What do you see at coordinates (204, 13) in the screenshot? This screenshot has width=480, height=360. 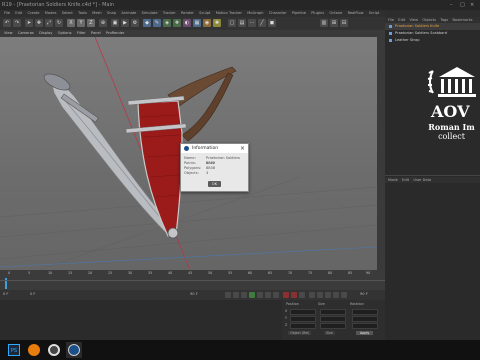 I see `menu-sculpt: Sculpt` at bounding box center [204, 13].